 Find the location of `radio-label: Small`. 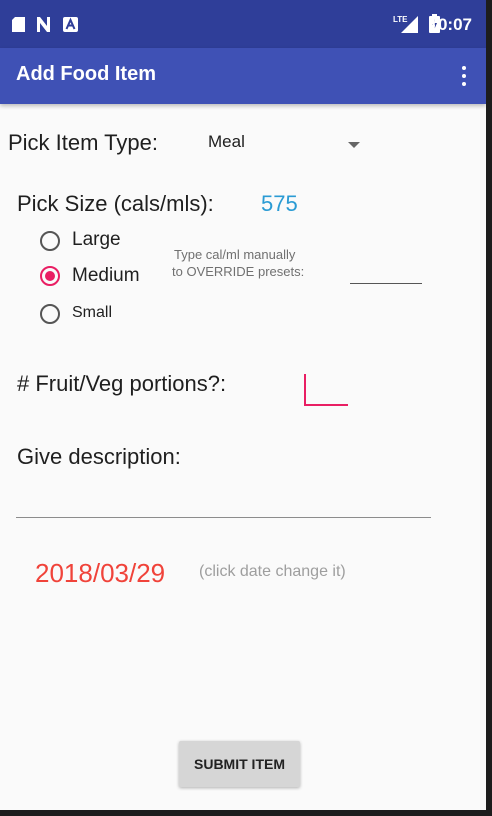

radio-label: Small is located at coordinates (92, 312).